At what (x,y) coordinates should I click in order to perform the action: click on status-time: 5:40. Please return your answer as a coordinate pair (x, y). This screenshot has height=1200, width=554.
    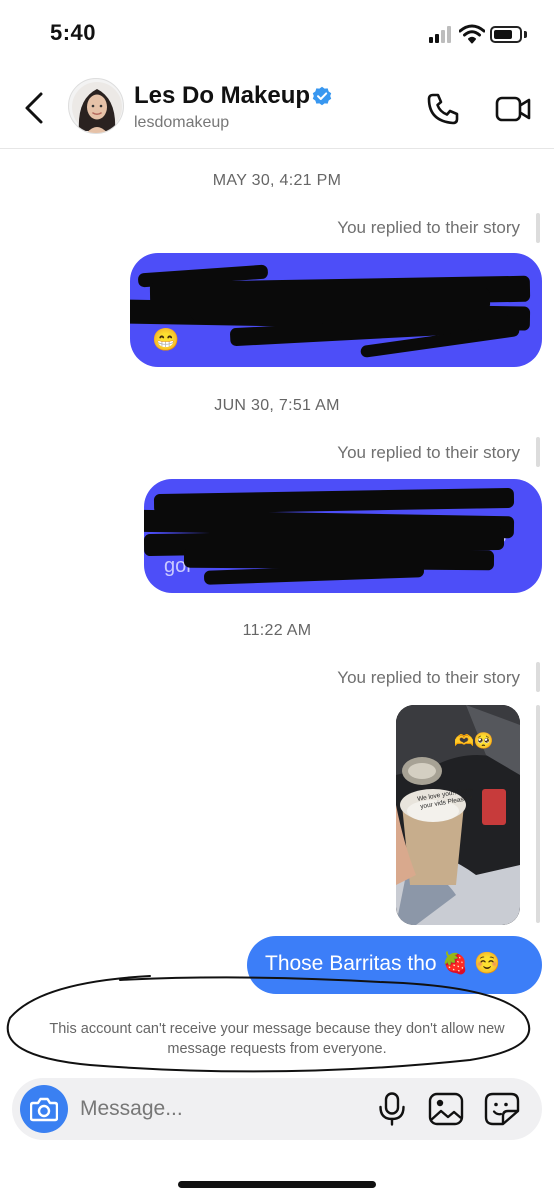
    Looking at the image, I should click on (73, 32).